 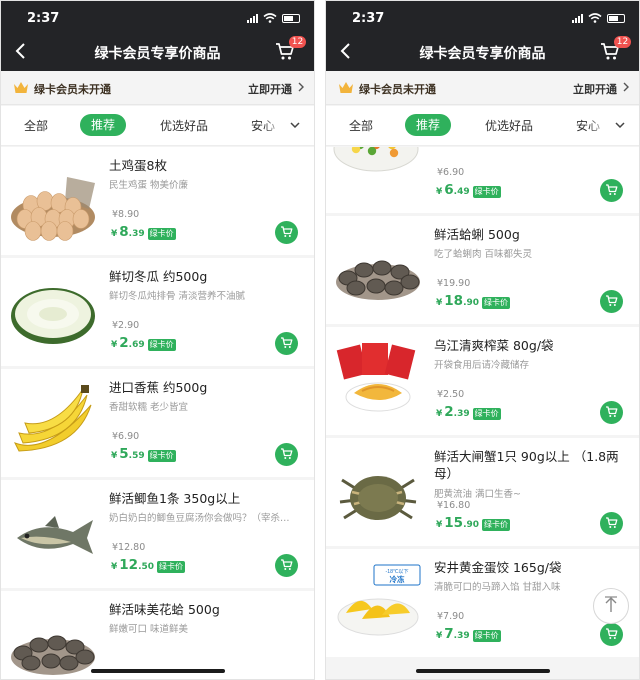 I want to click on product-name: 鲜活味美花蛤 500g, so click(x=205, y=609).